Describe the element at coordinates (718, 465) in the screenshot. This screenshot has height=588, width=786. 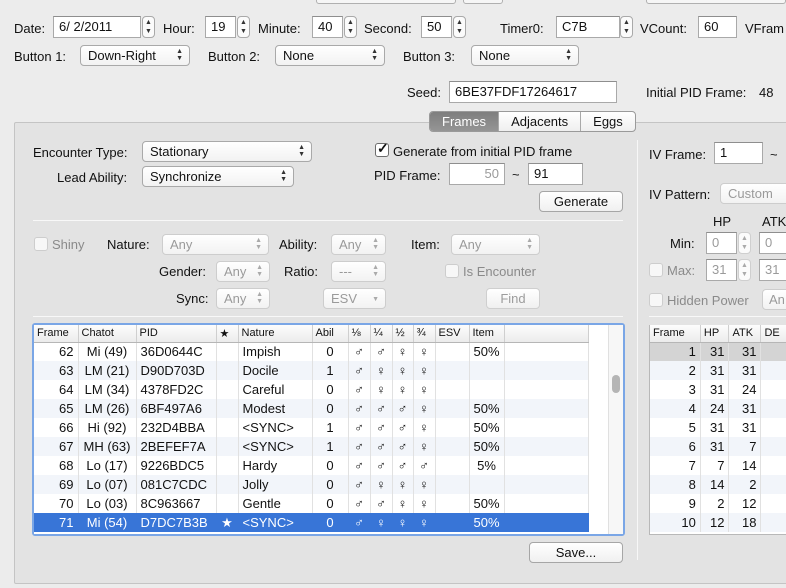
I see `iv-table-row: 7 7 14` at that location.